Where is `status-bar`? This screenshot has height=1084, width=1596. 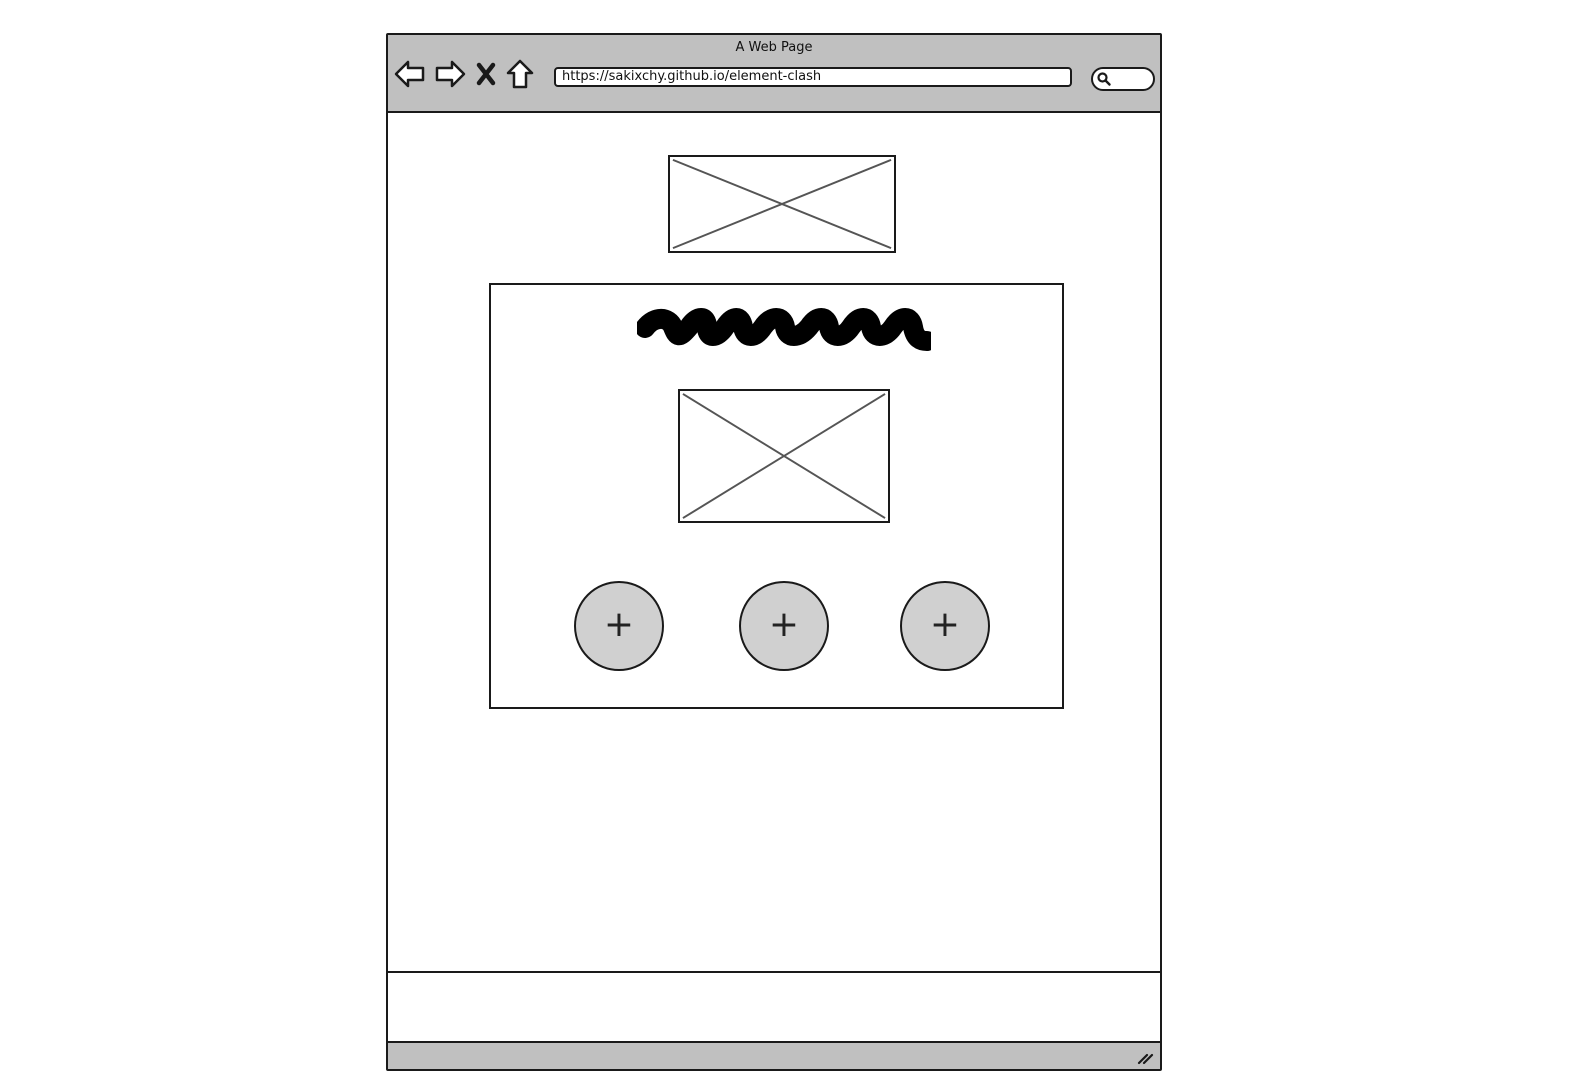 status-bar is located at coordinates (774, 1055).